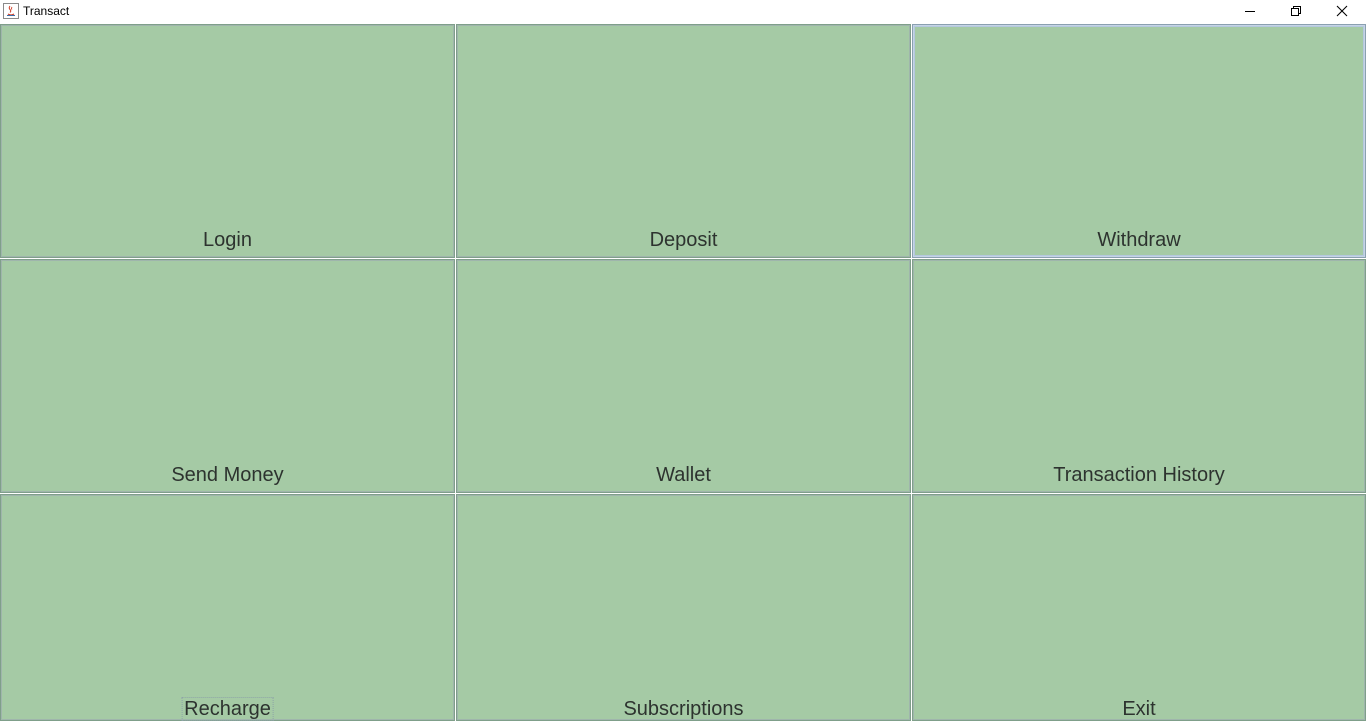  I want to click on window-title: Transact, so click(46, 11).